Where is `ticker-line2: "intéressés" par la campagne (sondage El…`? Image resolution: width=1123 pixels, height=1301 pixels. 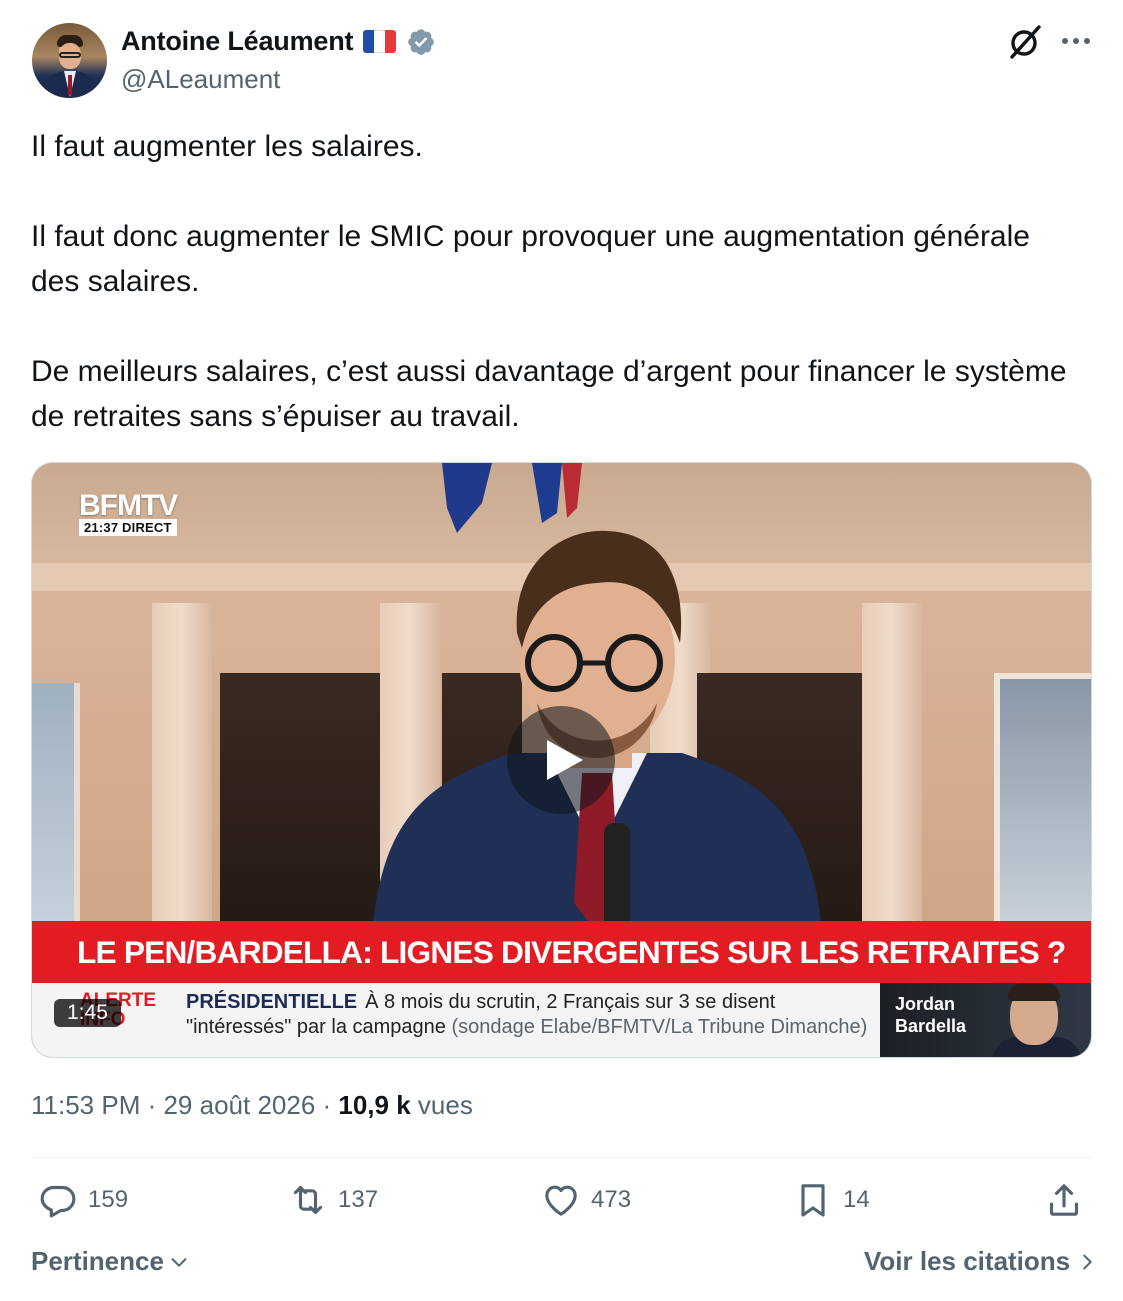
ticker-line2: "intéressés" par la campagne (sondage El… is located at coordinates (526, 1027).